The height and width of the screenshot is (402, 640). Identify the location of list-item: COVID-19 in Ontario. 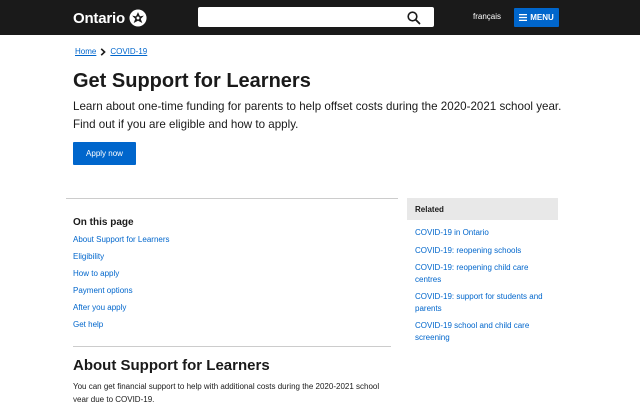
(485, 233).